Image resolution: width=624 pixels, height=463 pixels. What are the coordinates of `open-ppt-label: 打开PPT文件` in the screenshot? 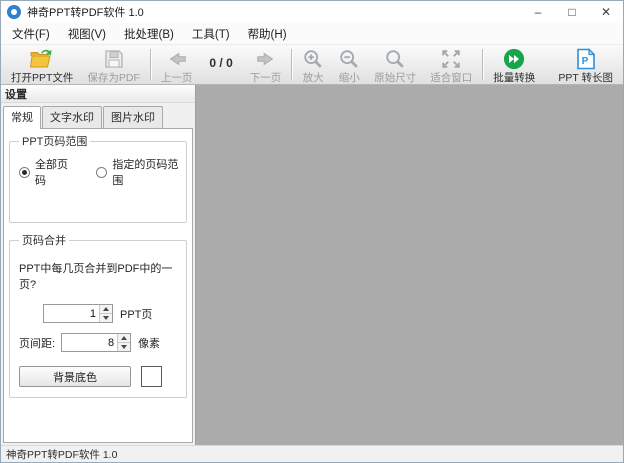 It's located at (42, 78).